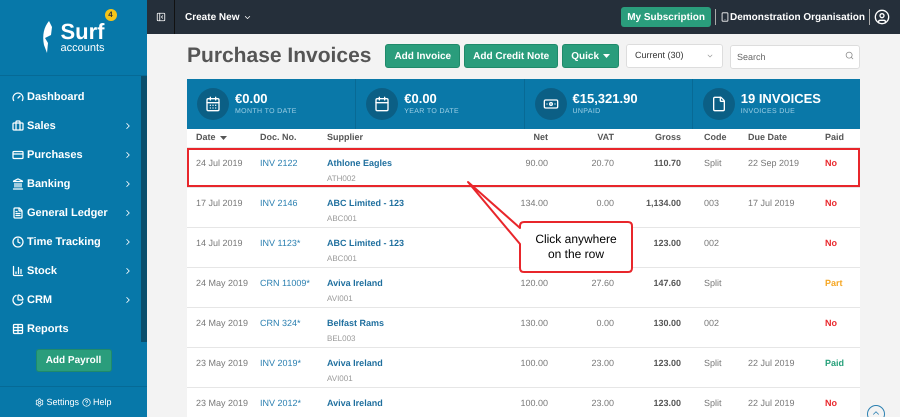 This screenshot has width=900, height=417. I want to click on card-icon, so click(18, 155).